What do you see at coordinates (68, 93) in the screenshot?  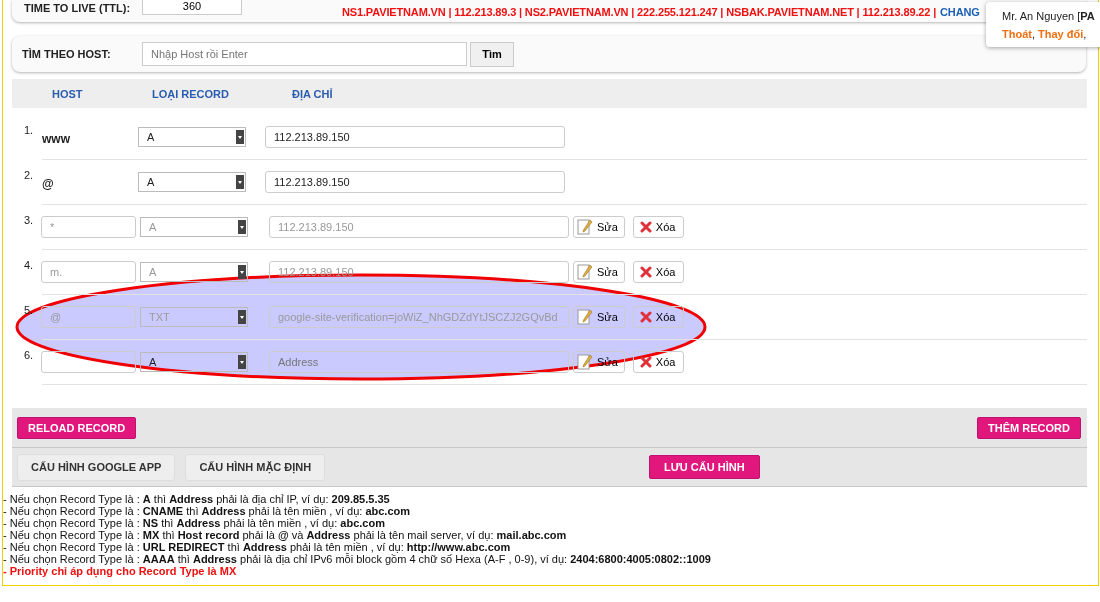 I see `column-header: HOST` at bounding box center [68, 93].